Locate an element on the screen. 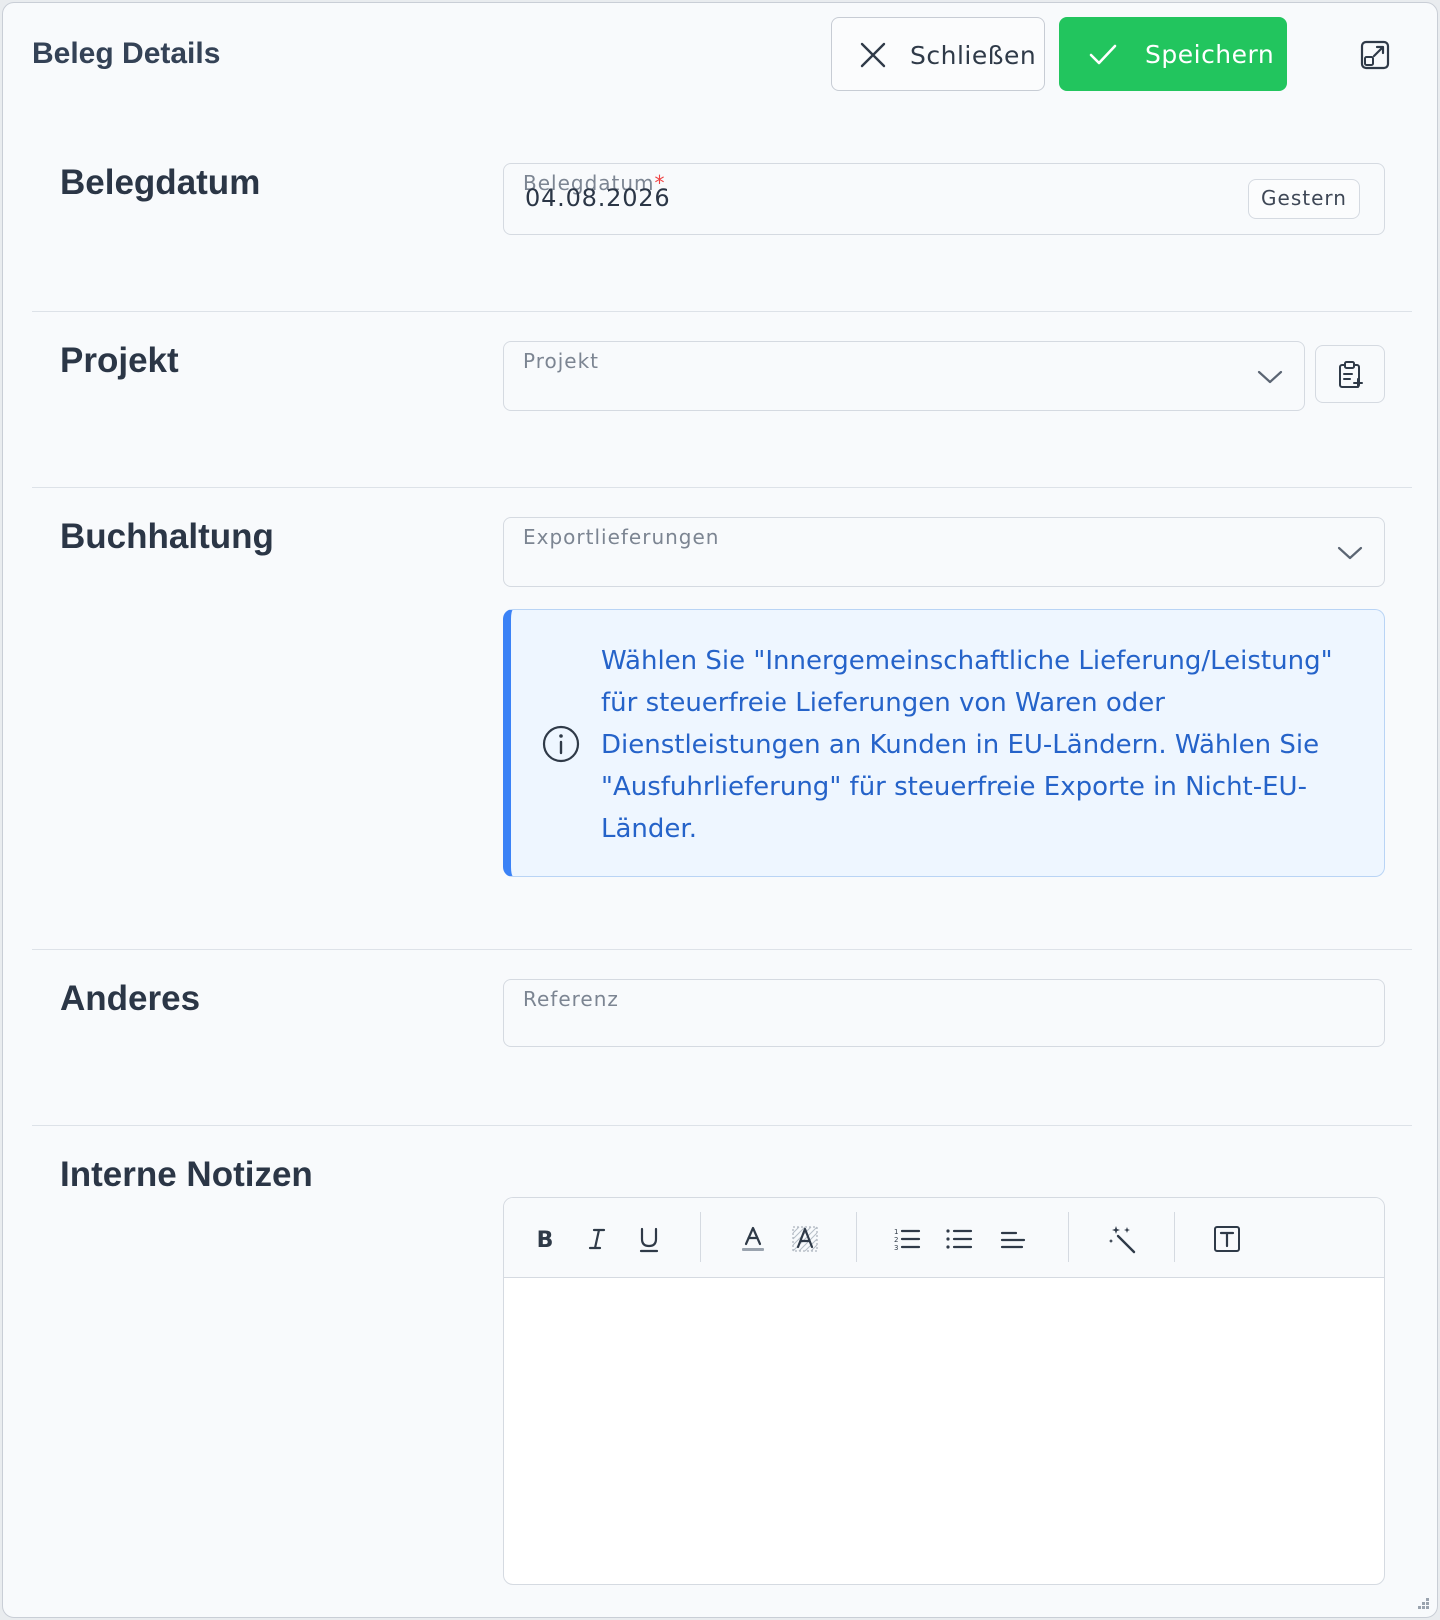  exportlieferungen-select: Exportlieferungen is located at coordinates (944, 552).